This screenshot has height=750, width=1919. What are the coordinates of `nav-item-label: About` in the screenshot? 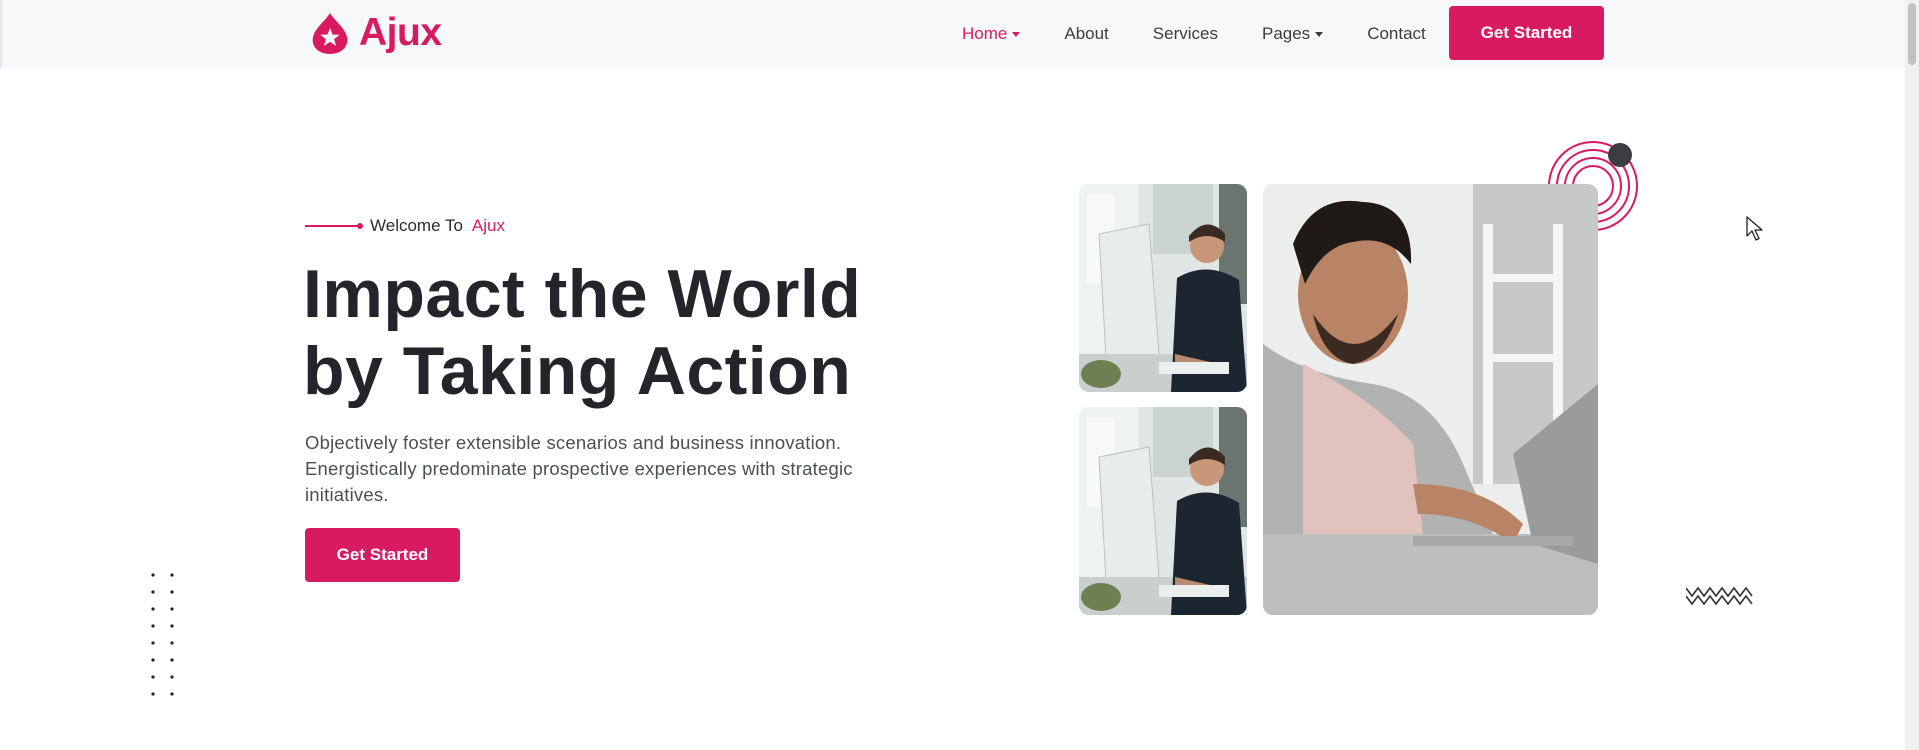 It's located at (1086, 33).